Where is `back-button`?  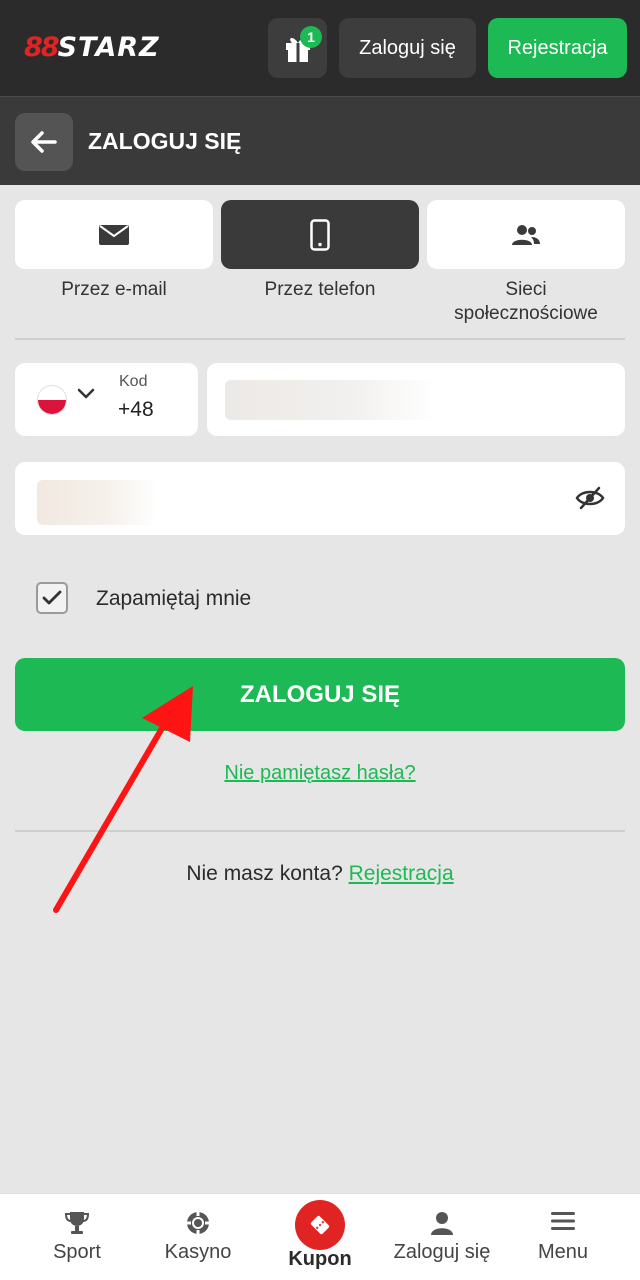 back-button is located at coordinates (44, 142).